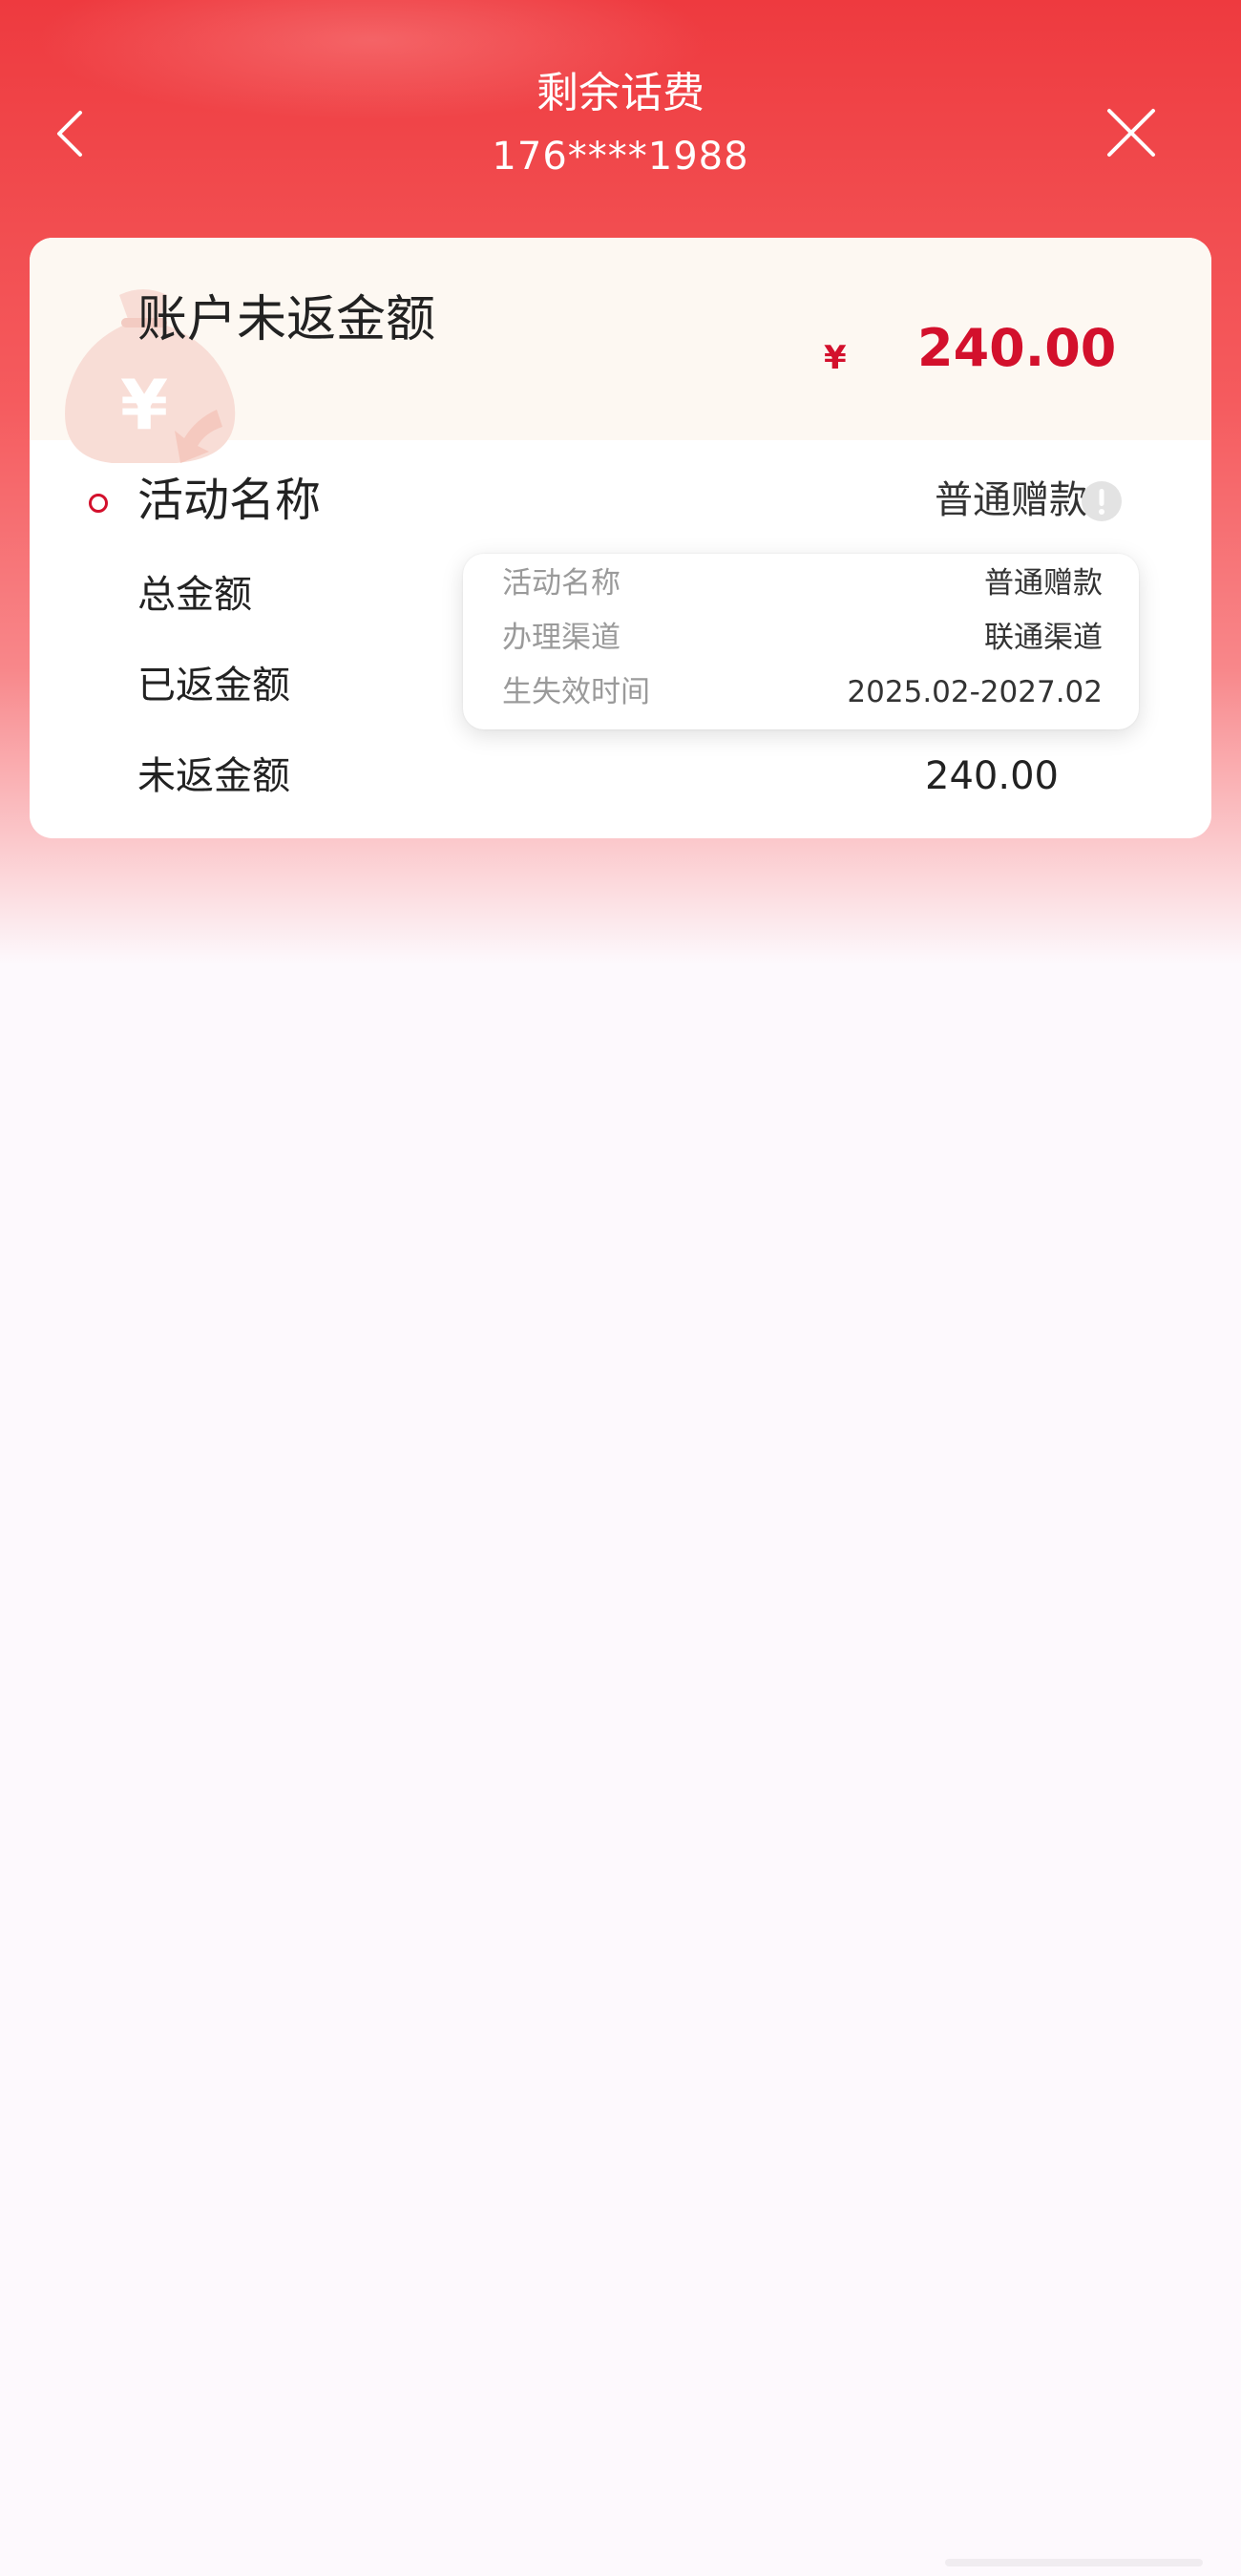 The width and height of the screenshot is (1241, 2576). Describe the element at coordinates (576, 692) in the screenshot. I see `tooltip-label: 生失效时间` at that location.